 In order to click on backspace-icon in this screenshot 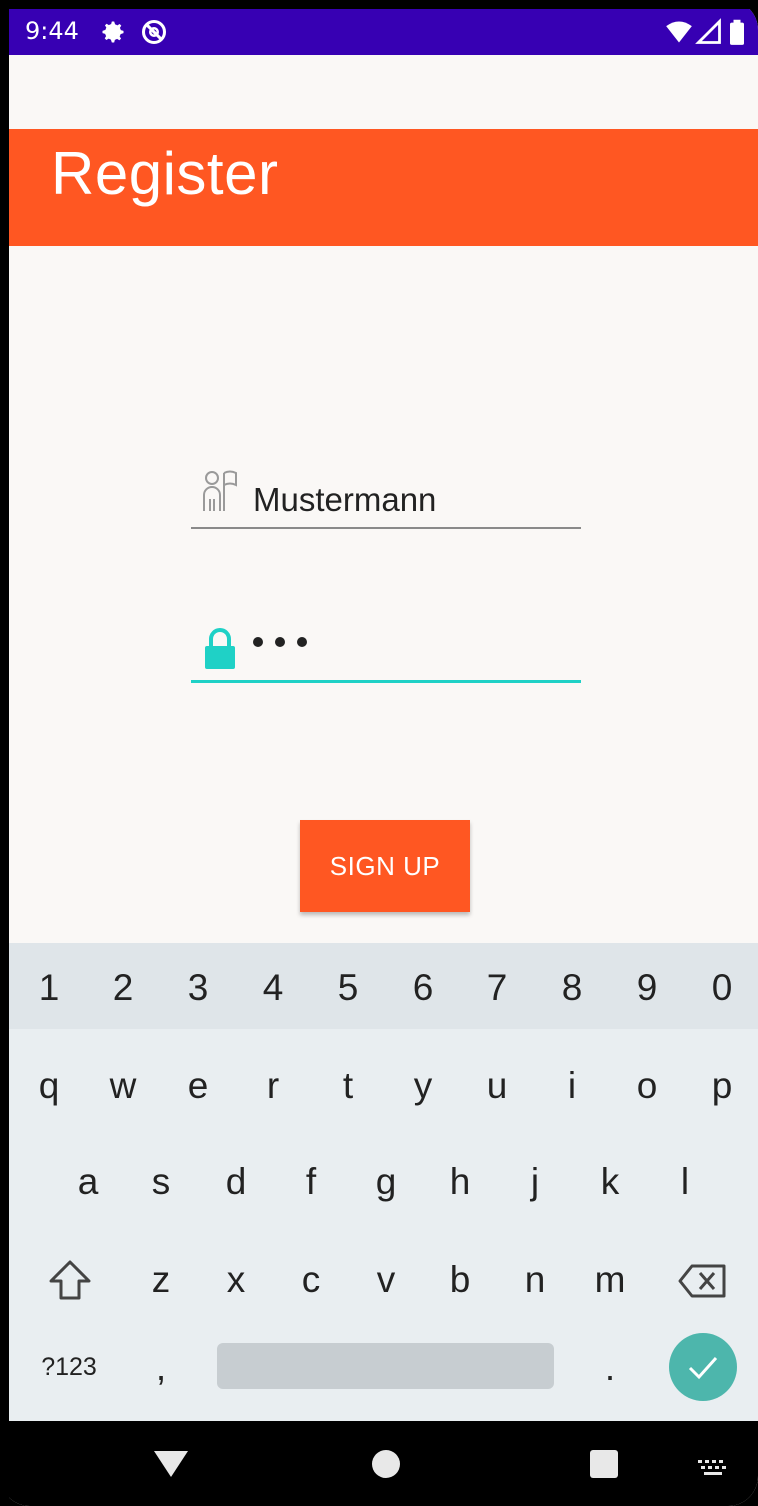, I will do `click(703, 1281)`.